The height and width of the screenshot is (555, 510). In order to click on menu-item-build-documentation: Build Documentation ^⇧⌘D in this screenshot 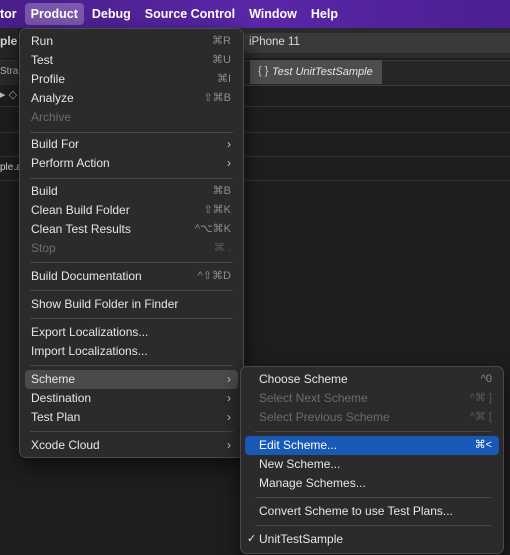, I will do `click(131, 276)`.